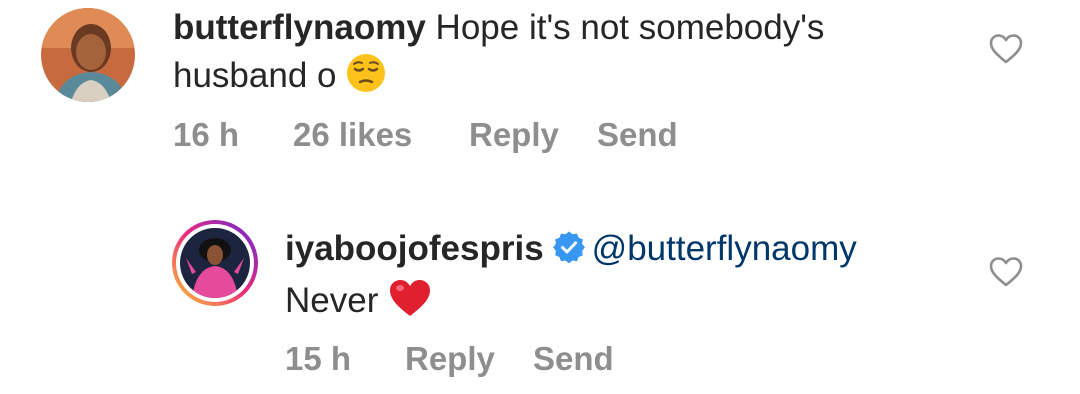 The width and height of the screenshot is (1080, 394). I want to click on reply-time: 15 h, so click(318, 358).